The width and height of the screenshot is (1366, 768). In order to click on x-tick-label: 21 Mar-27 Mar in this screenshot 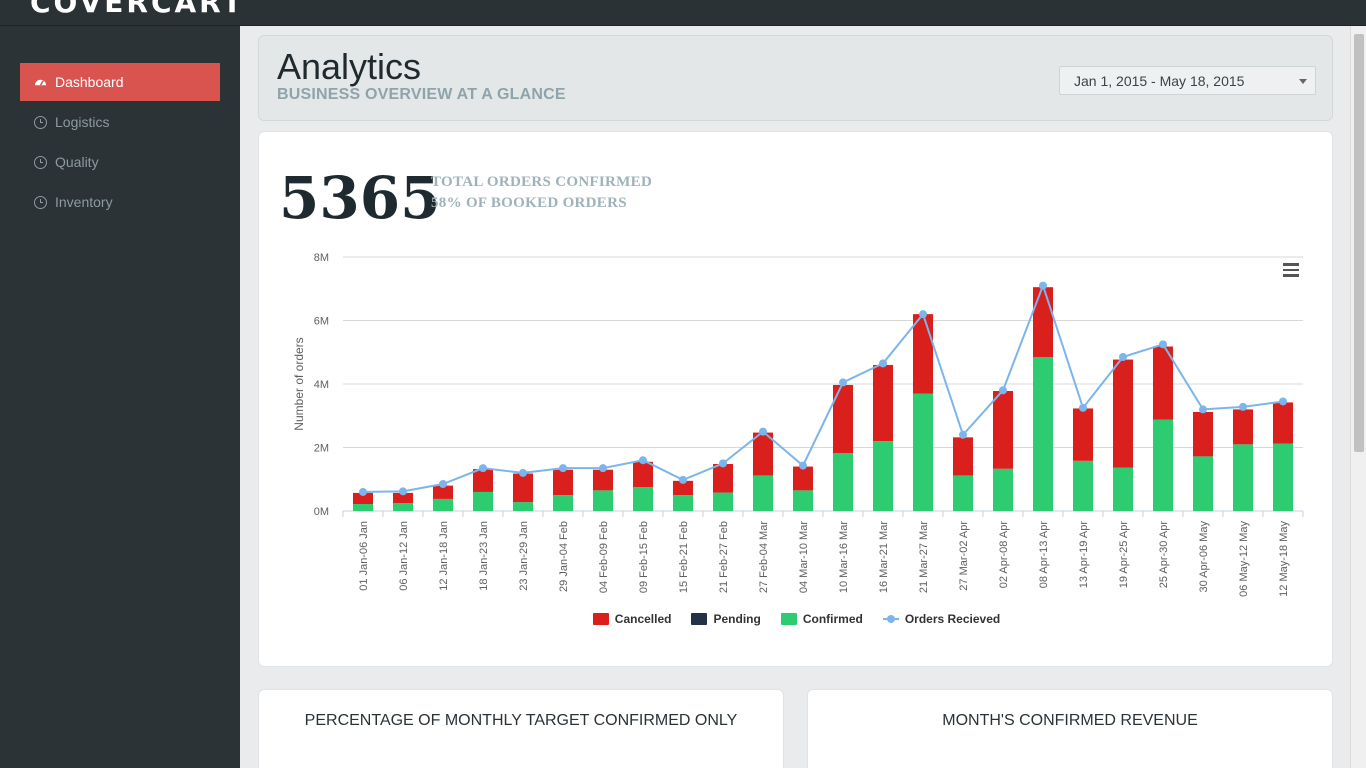, I will do `click(924, 557)`.